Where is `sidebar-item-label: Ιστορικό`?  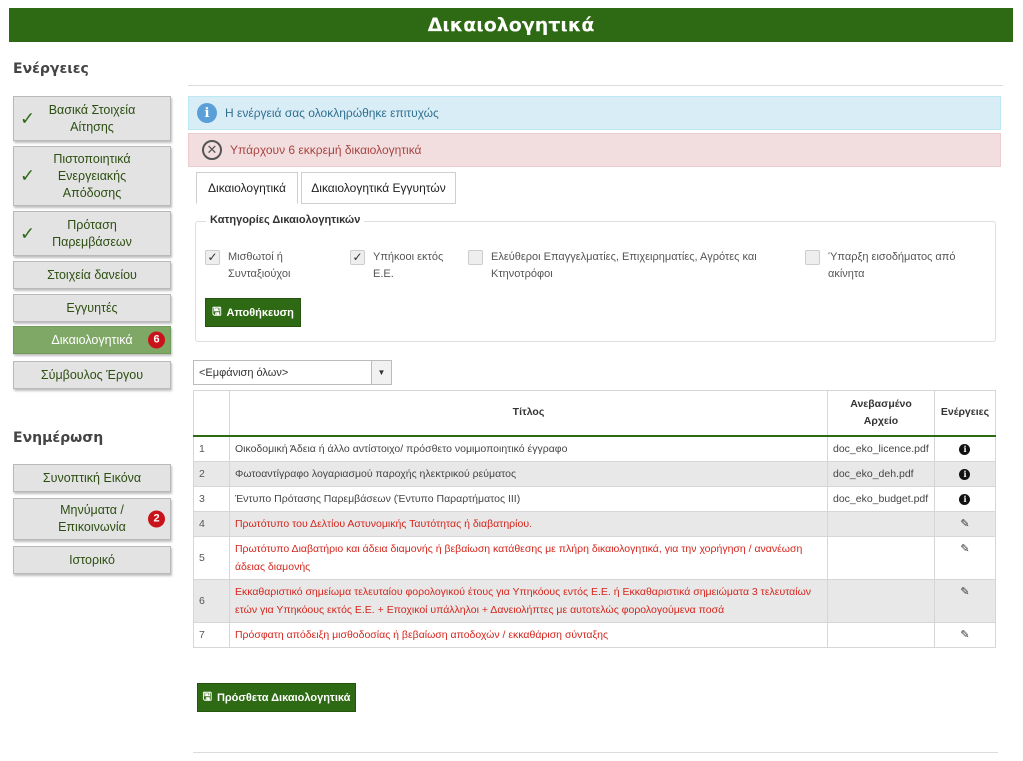
sidebar-item-label: Ιστορικό is located at coordinates (92, 559).